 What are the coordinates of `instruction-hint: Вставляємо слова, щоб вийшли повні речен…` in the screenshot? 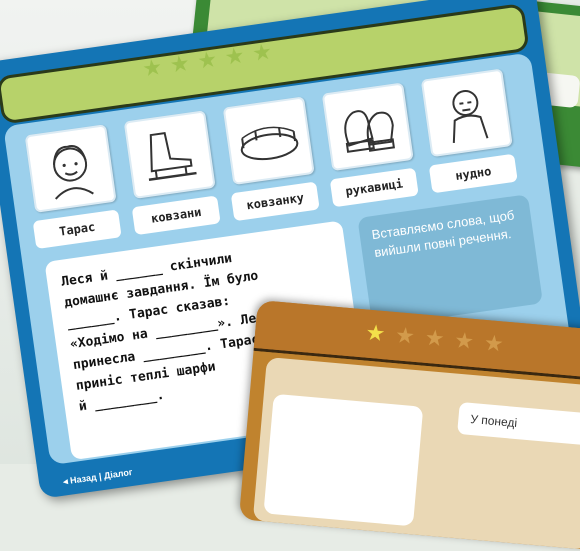 It's located at (450, 261).